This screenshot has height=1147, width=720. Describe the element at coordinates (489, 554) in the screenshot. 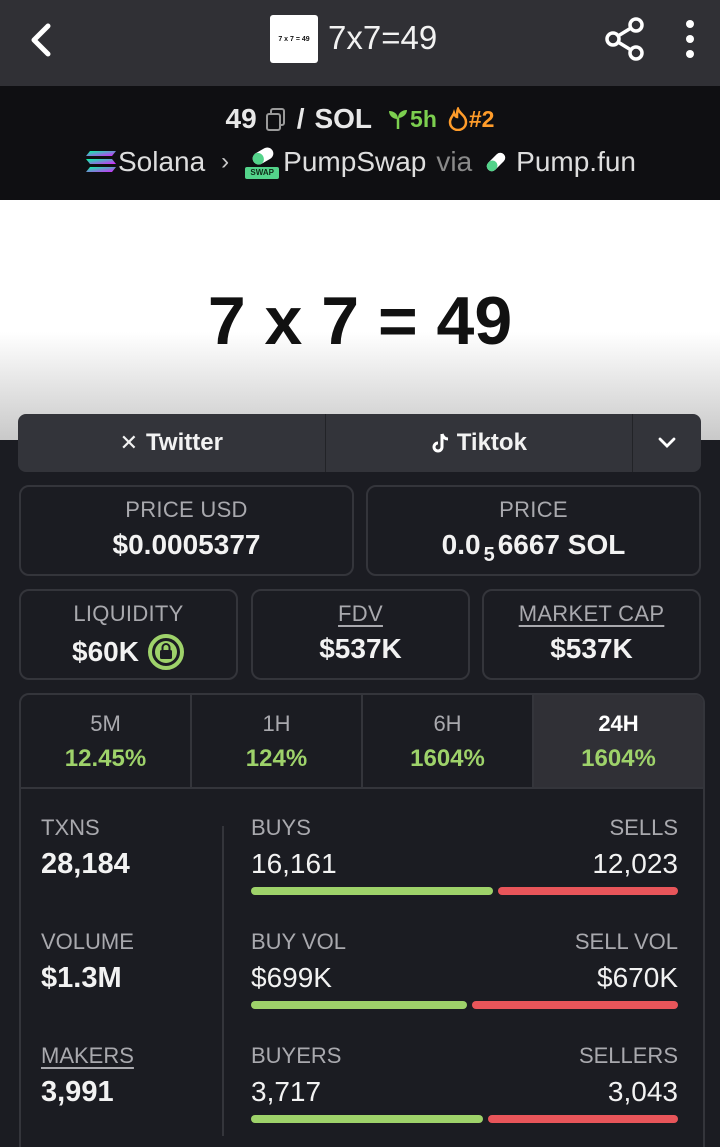

I see `price-sol-zero-count: 5` at that location.